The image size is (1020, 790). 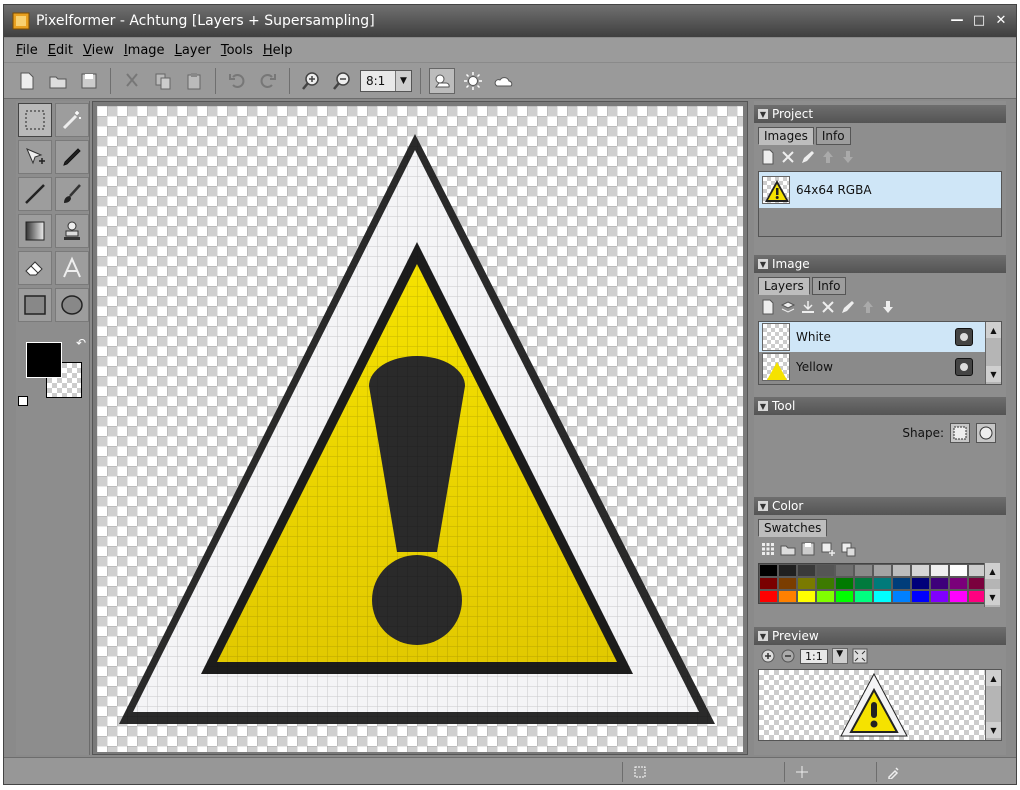 I want to click on move-icon, so click(x=35, y=157).